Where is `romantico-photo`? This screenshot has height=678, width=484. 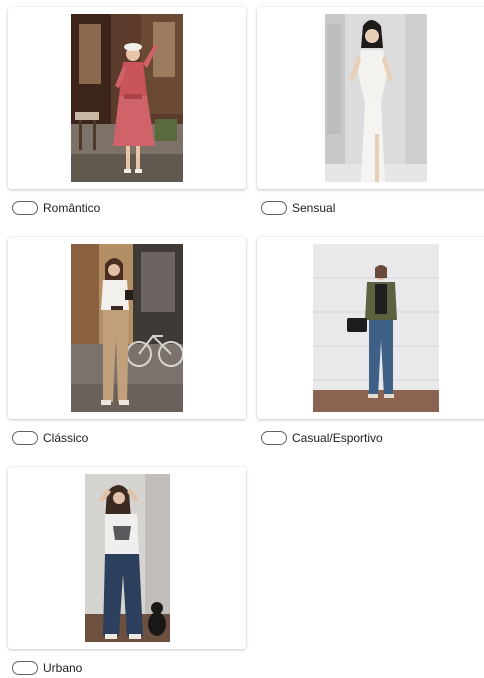
romantico-photo is located at coordinates (127, 98).